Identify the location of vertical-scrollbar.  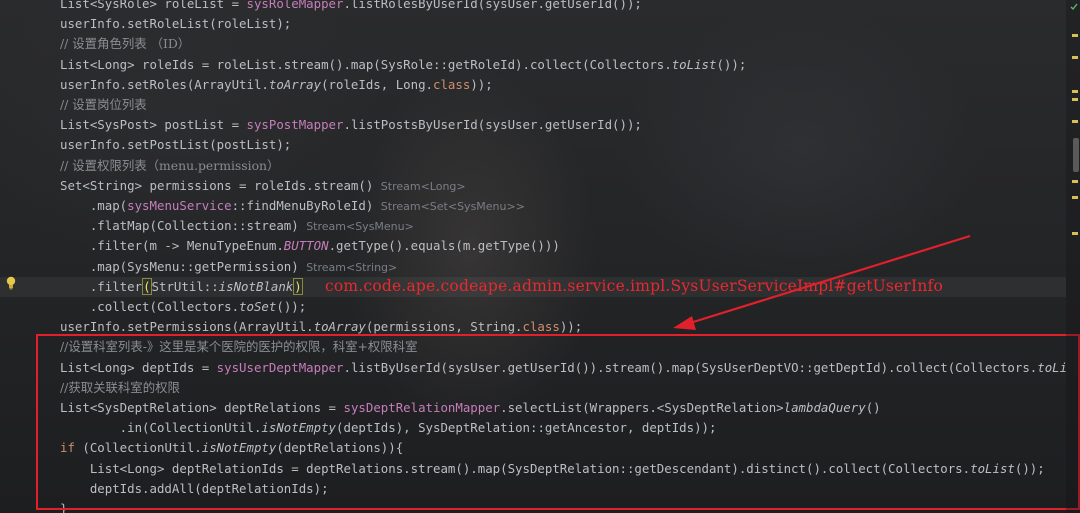
(1073, 256).